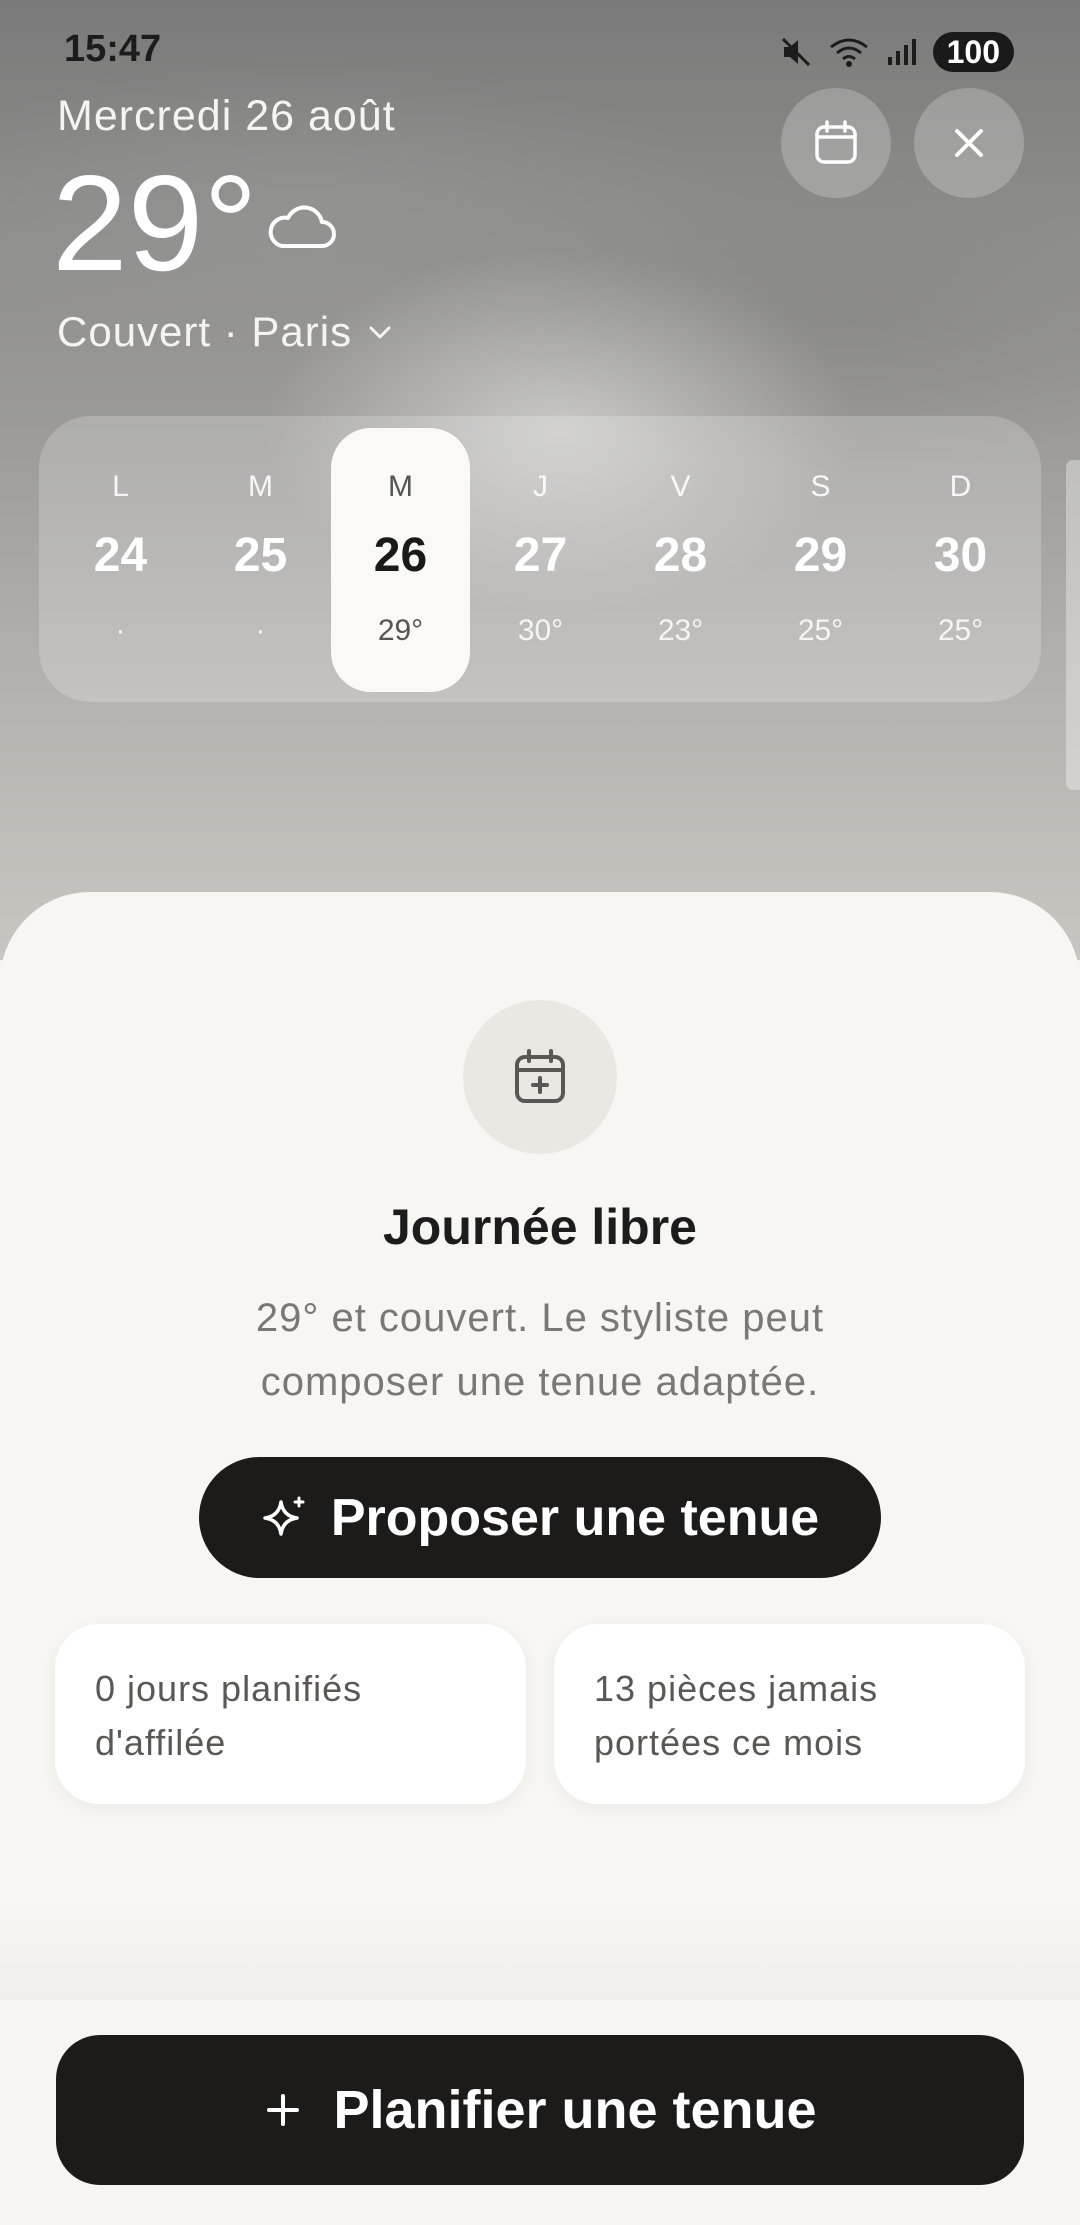  What do you see at coordinates (120, 486) in the screenshot?
I see `day-of-week: L` at bounding box center [120, 486].